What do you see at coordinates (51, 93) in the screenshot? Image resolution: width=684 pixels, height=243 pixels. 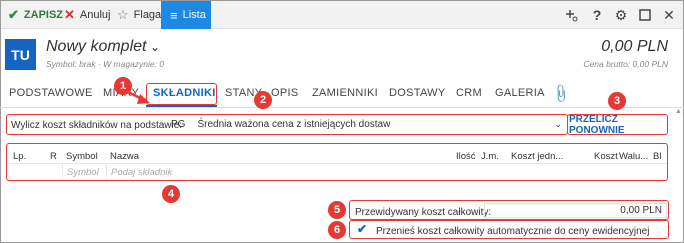 I see `tab-podstawowe: PODSTAWOWE` at bounding box center [51, 93].